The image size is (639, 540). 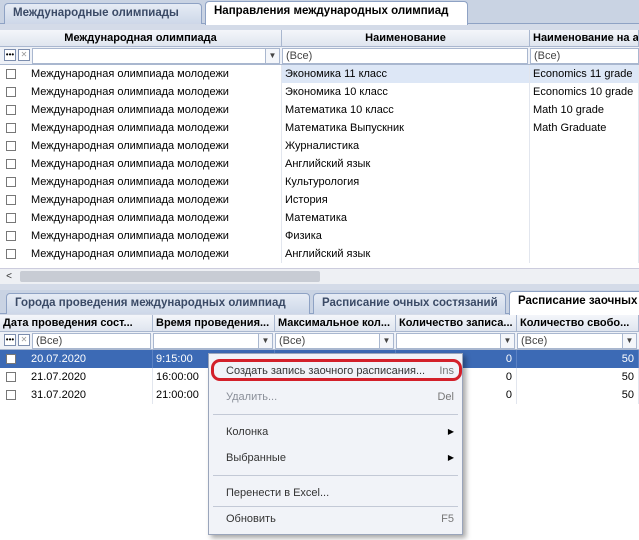 What do you see at coordinates (334, 341) in the screenshot?
I see `filter-max: (Все) ▼` at bounding box center [334, 341].